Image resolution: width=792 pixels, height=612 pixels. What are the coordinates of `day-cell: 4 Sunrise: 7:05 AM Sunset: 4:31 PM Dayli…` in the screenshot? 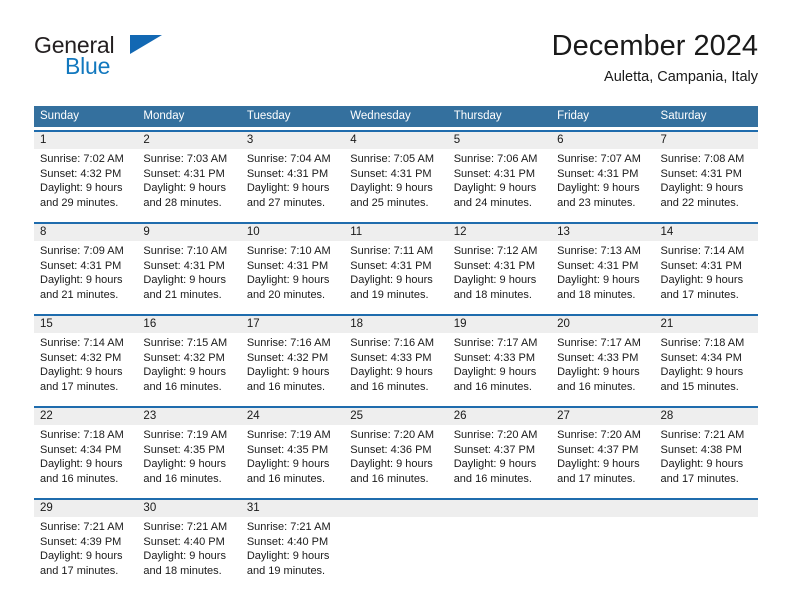 It's located at (396, 175).